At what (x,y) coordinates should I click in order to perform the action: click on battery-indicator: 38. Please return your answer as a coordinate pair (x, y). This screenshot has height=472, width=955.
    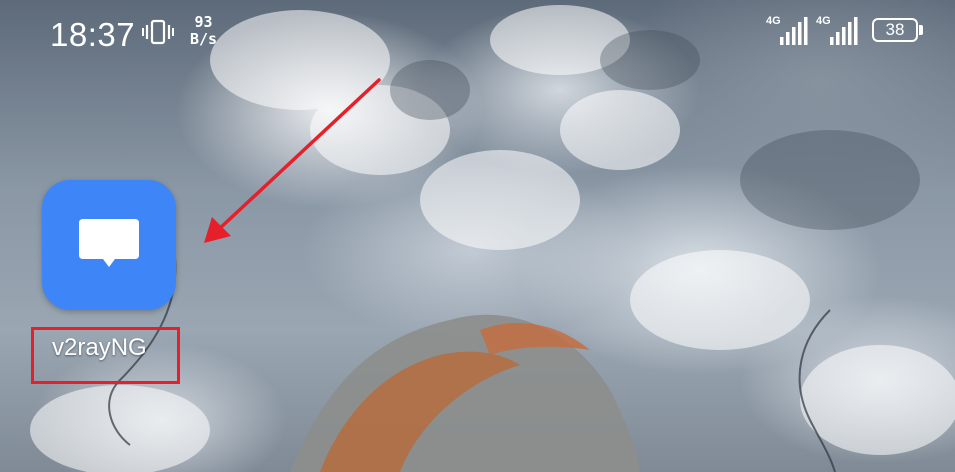
    Looking at the image, I should click on (899, 32).